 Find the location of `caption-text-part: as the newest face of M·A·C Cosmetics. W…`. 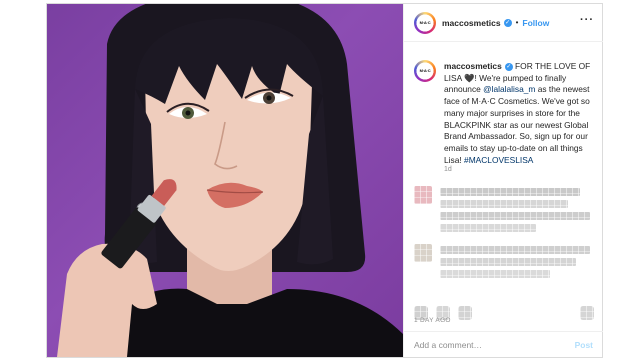

caption-text-part: as the newest face of M·A·C Cosmetics. W… is located at coordinates (517, 124).